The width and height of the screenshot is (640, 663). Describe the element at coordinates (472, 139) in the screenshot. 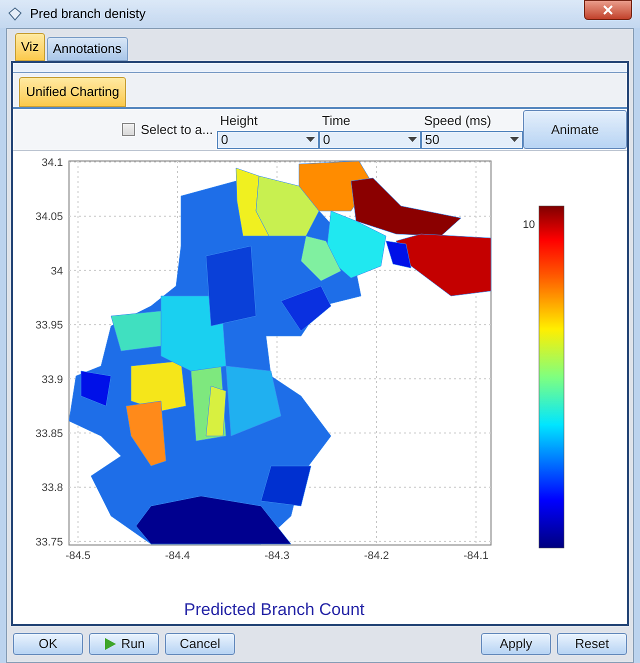

I see `dropdown: 50` at that location.